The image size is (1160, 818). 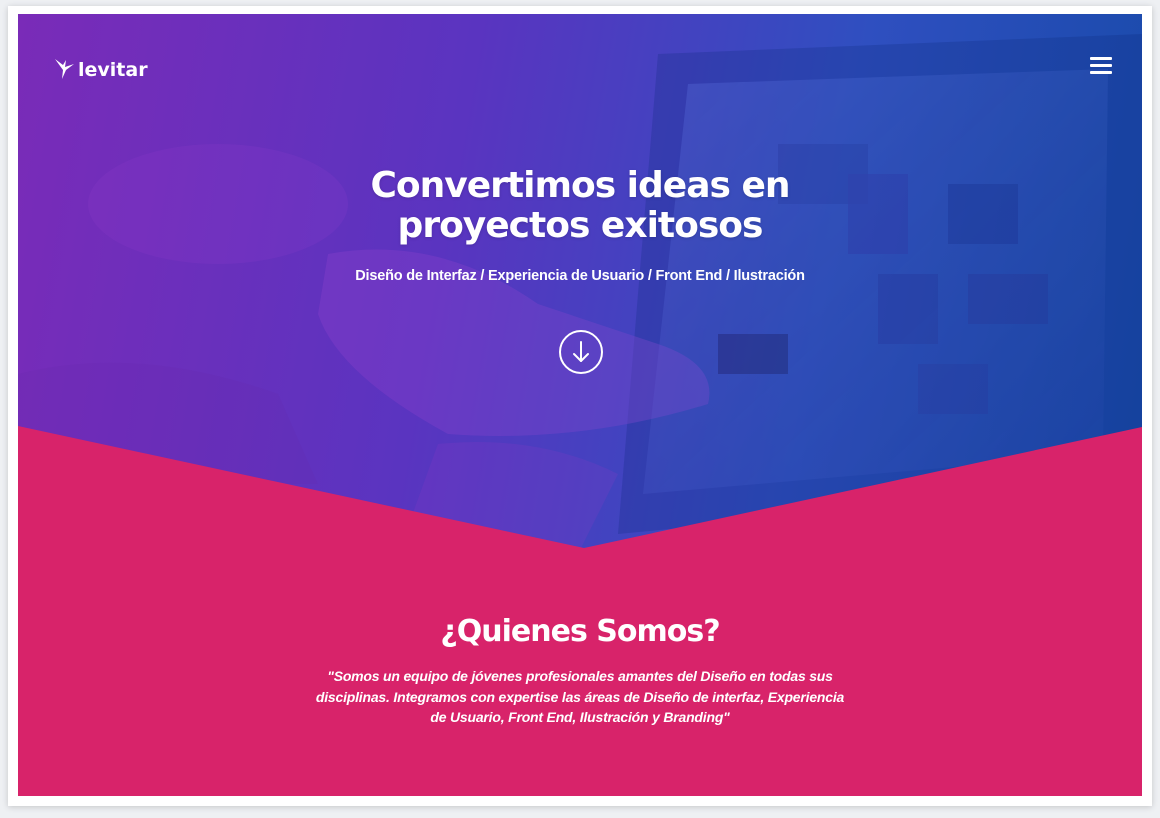 I want to click on hamburger-menu-icon, so click(x=1101, y=66).